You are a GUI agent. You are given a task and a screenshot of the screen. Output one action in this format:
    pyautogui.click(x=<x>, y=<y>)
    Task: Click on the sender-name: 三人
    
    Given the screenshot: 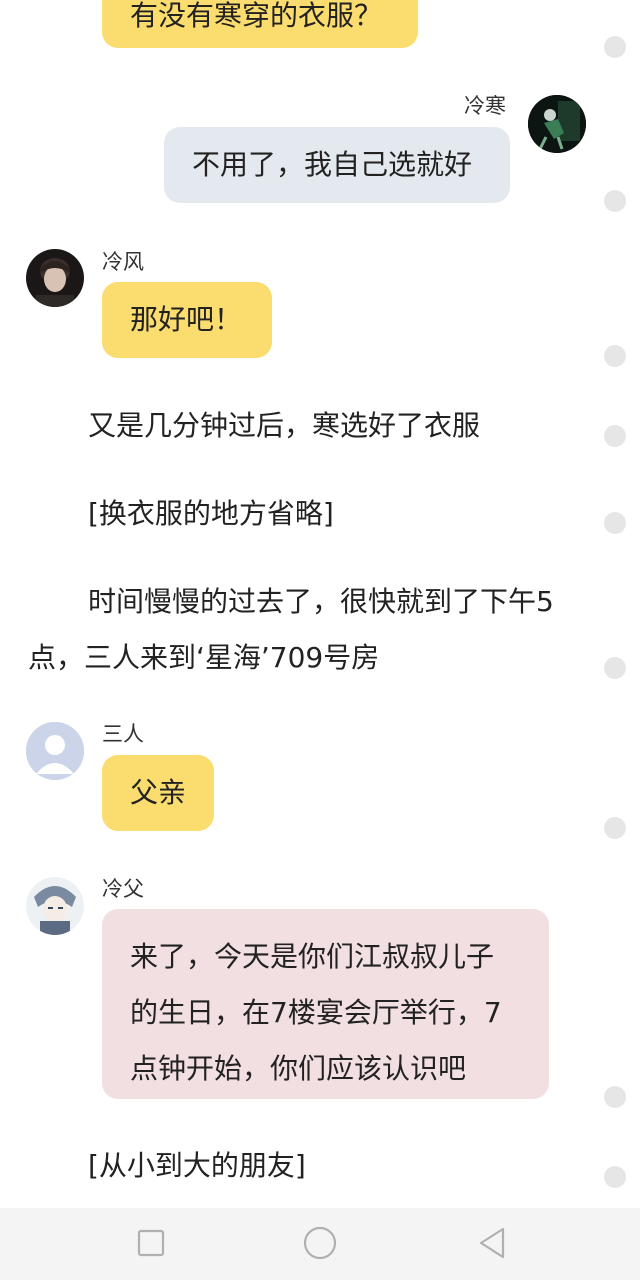 What is the action you would take?
    pyautogui.click(x=123, y=734)
    